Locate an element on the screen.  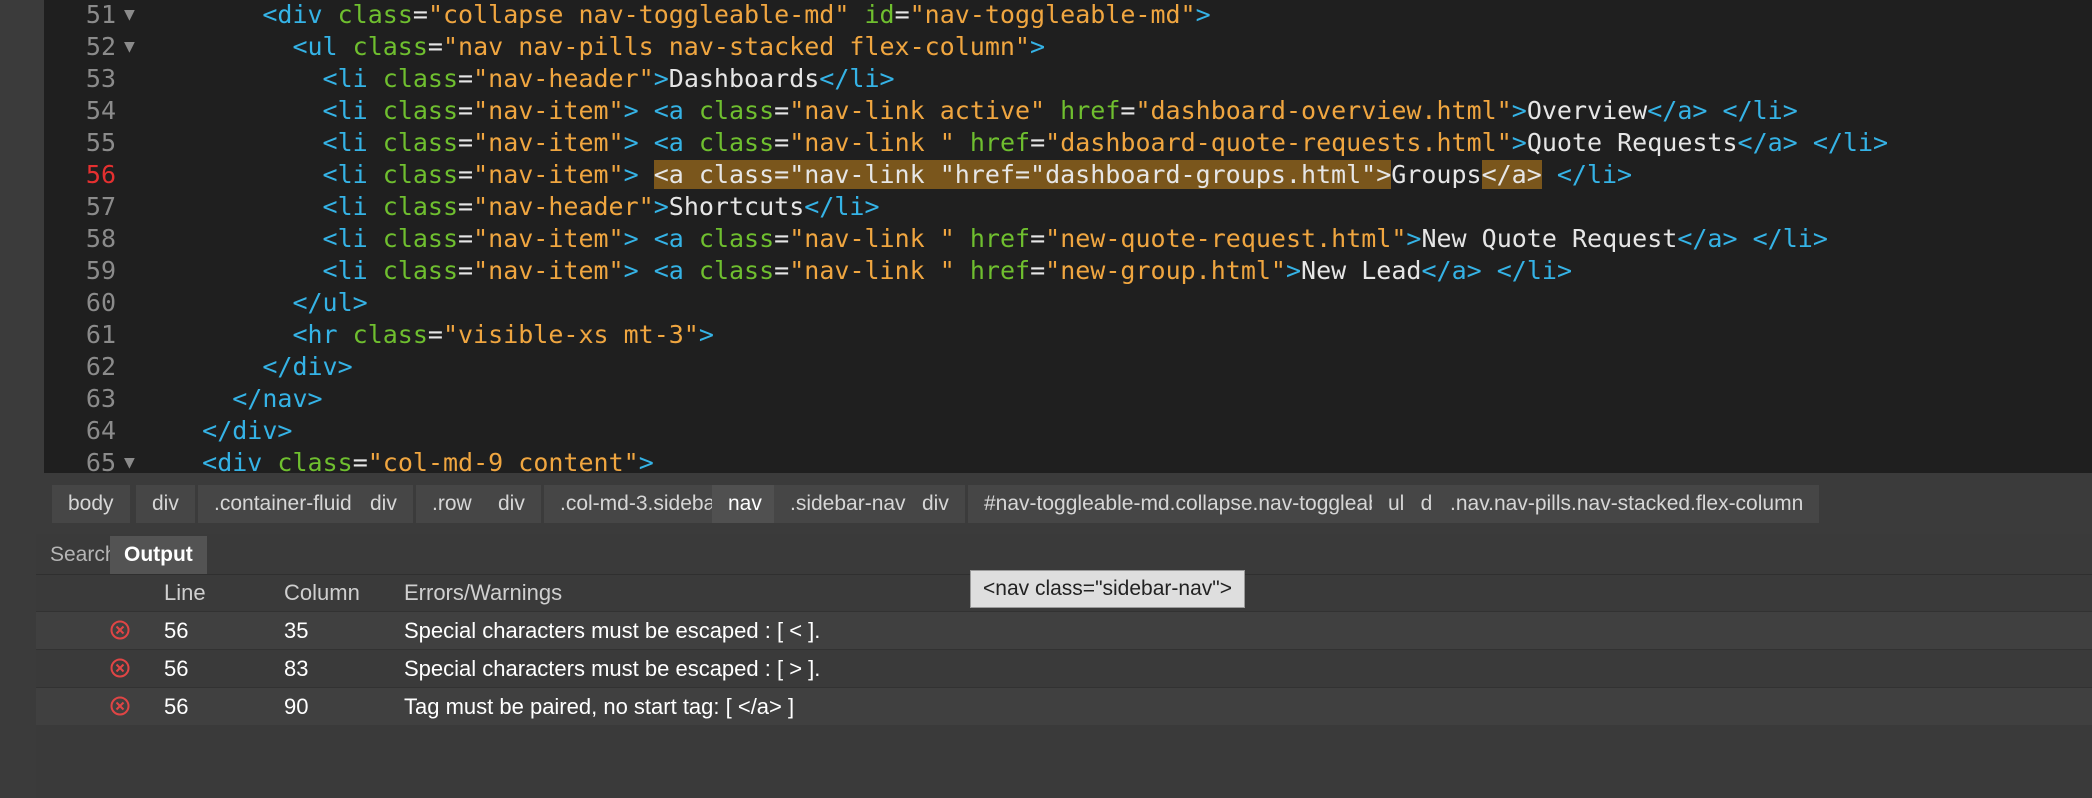
code-token: <ul is located at coordinates (315, 46).